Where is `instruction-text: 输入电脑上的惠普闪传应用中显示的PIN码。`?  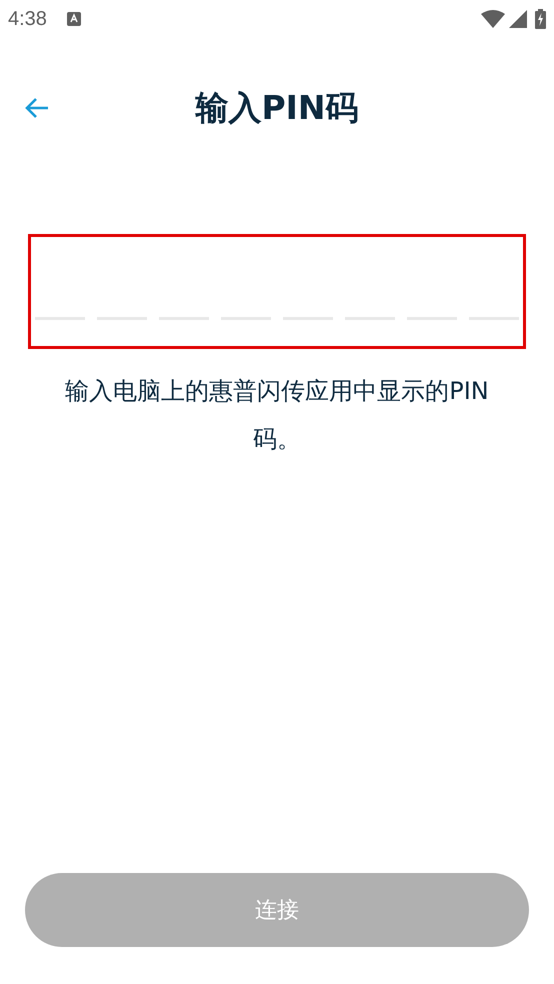 instruction-text: 输入电脑上的惠普闪传应用中显示的PIN码。 is located at coordinates (277, 415).